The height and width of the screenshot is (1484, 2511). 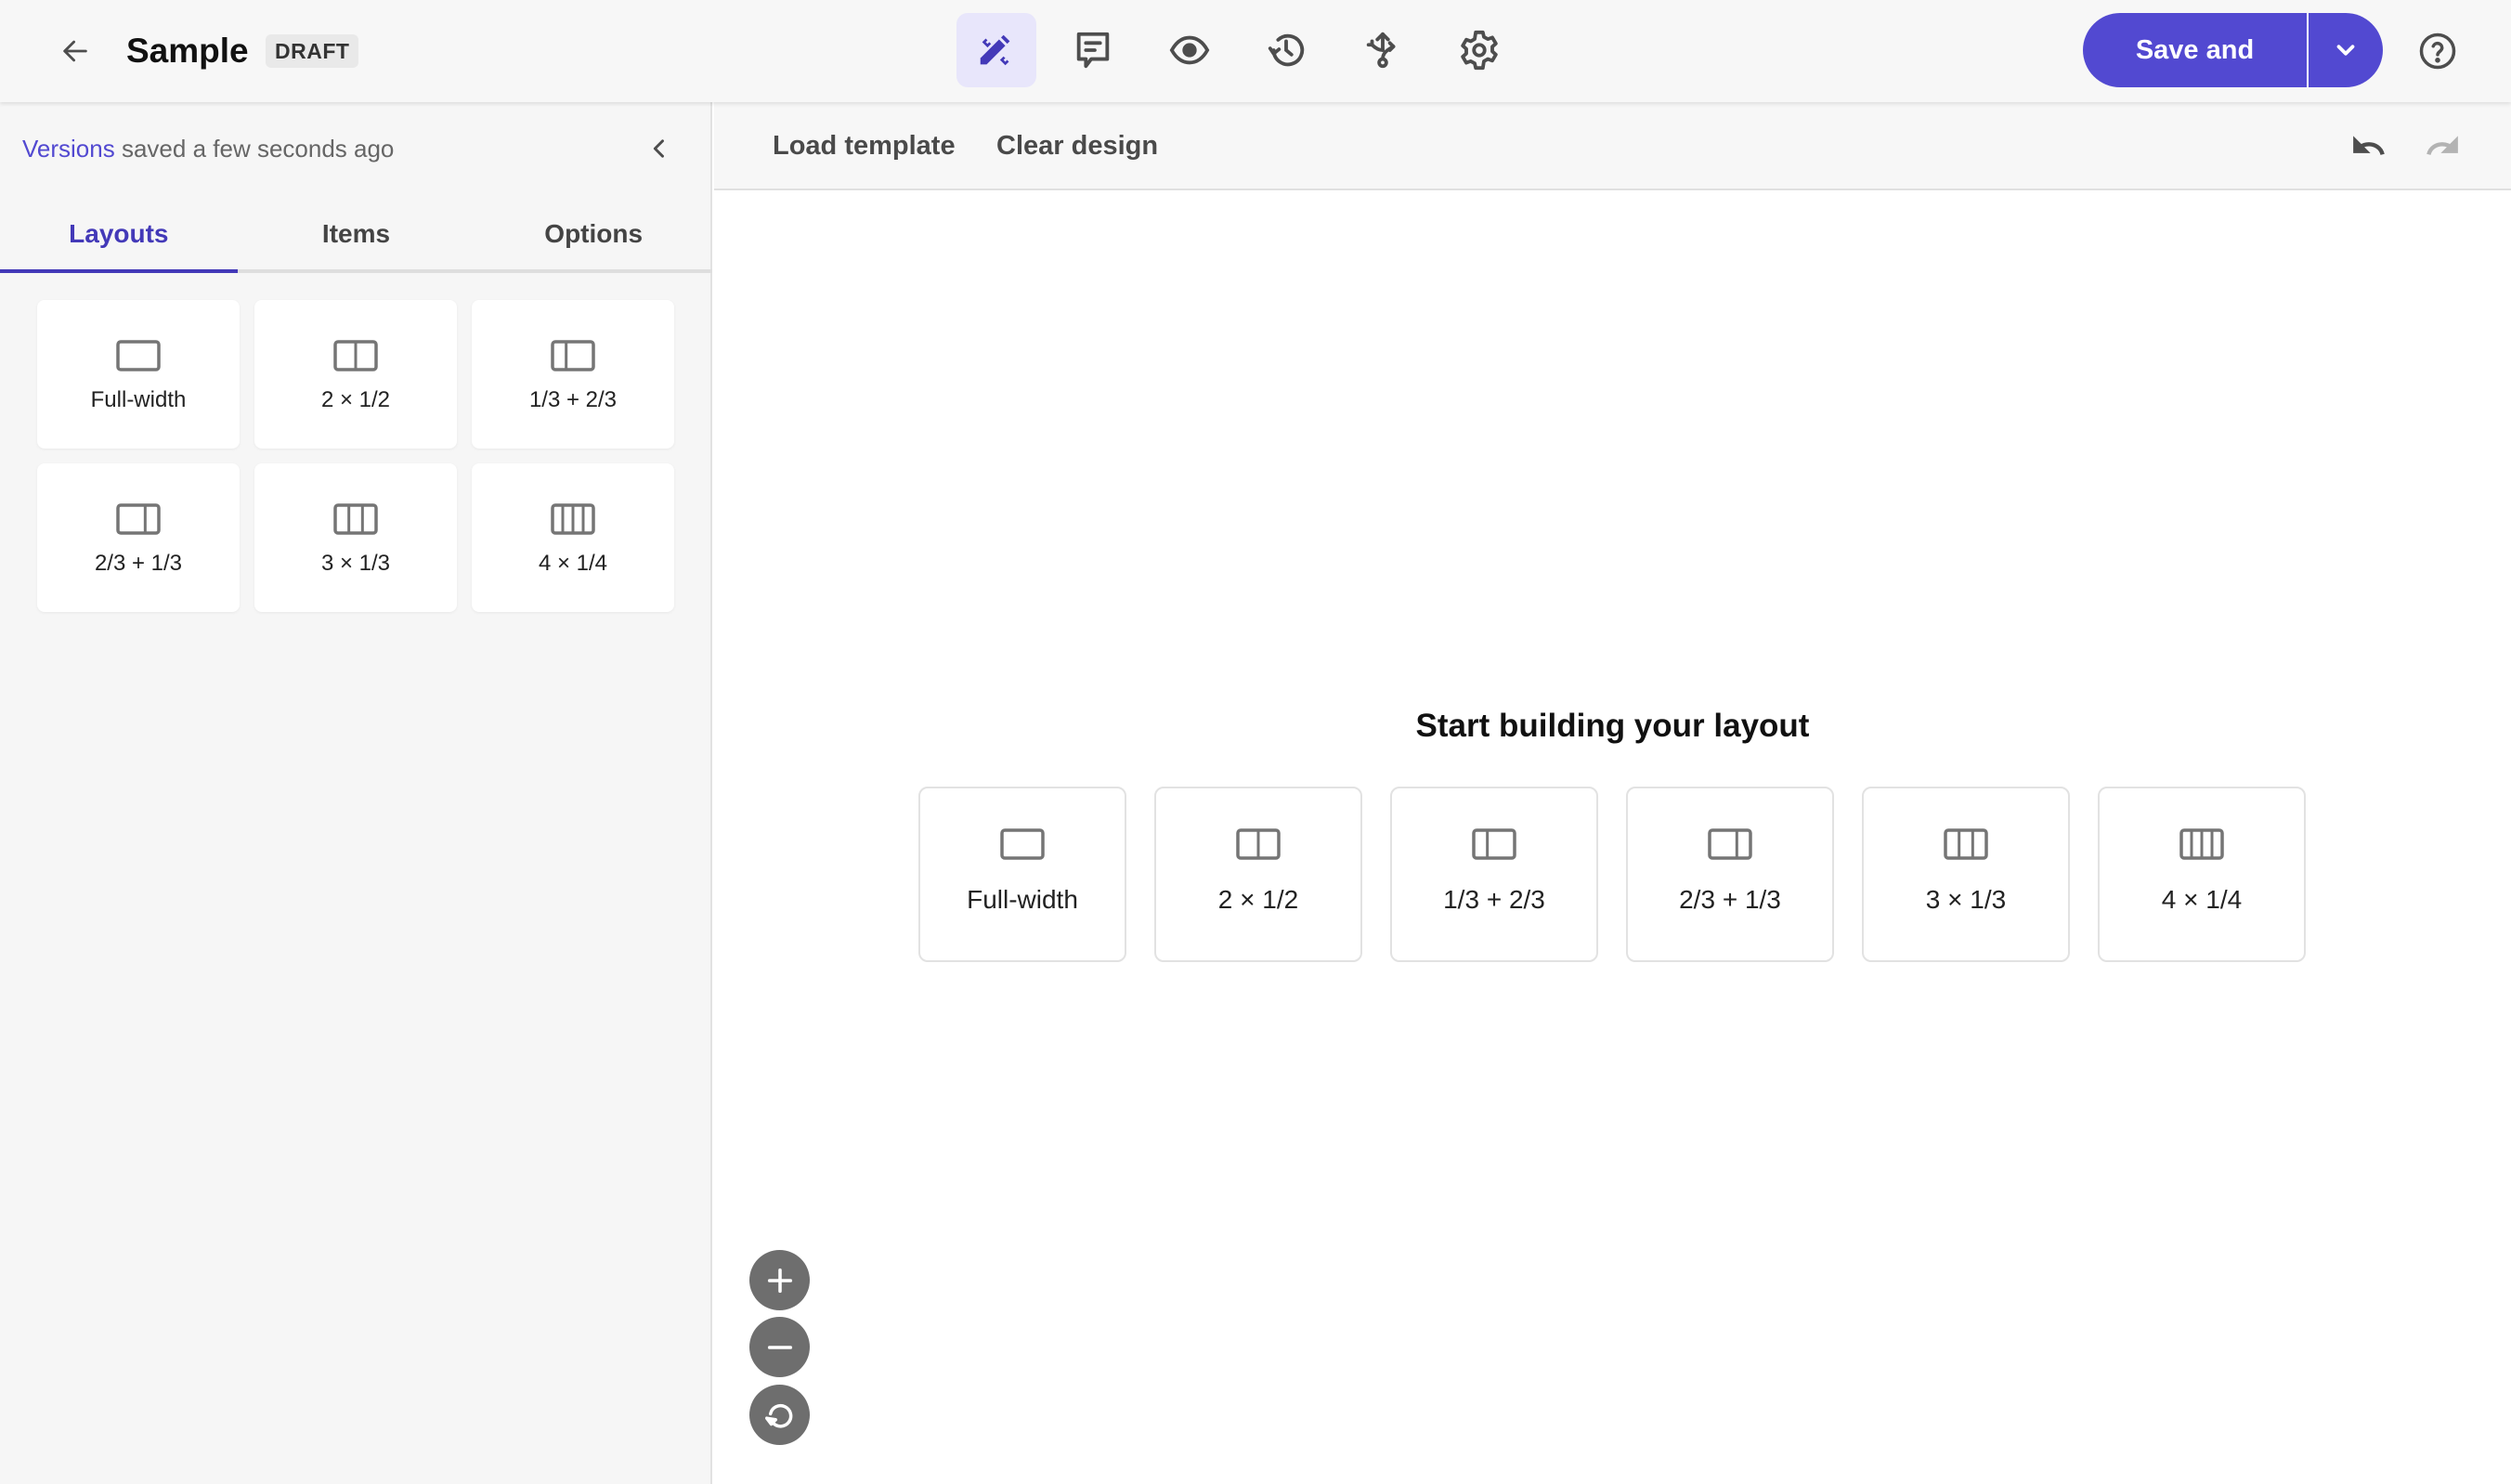 I want to click on layout-card-3x-third: 3 × 1/3, so click(x=1966, y=874).